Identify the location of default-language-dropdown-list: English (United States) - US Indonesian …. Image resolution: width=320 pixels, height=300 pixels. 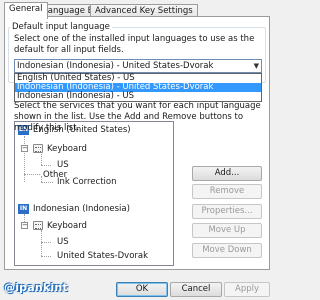
(138, 87).